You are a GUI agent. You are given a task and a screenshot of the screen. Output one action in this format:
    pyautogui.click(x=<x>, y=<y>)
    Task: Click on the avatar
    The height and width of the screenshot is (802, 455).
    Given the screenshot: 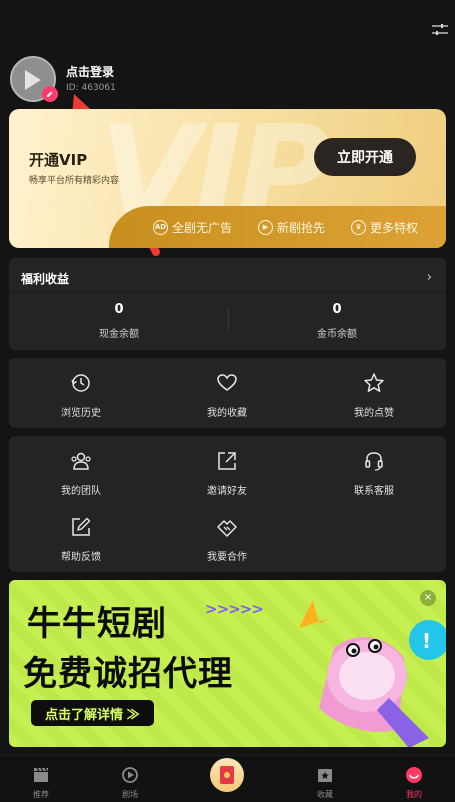 What is the action you would take?
    pyautogui.click(x=34, y=79)
    